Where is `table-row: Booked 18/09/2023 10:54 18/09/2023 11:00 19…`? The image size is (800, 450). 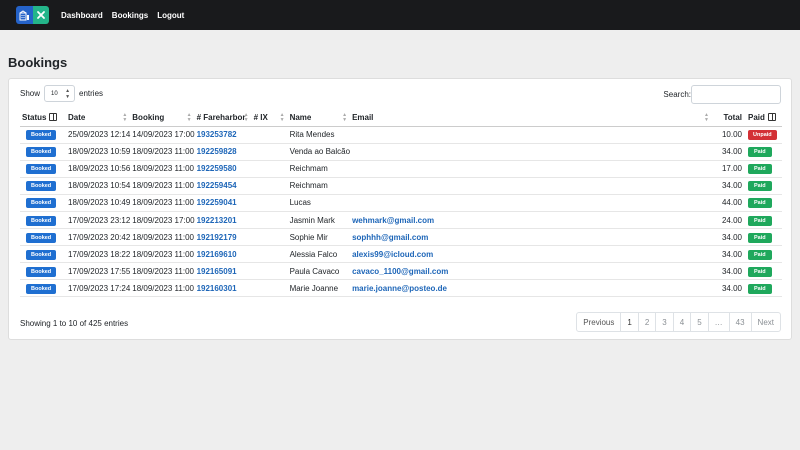
table-row: Booked 18/09/2023 10:54 18/09/2023 11:00 19… is located at coordinates (401, 186).